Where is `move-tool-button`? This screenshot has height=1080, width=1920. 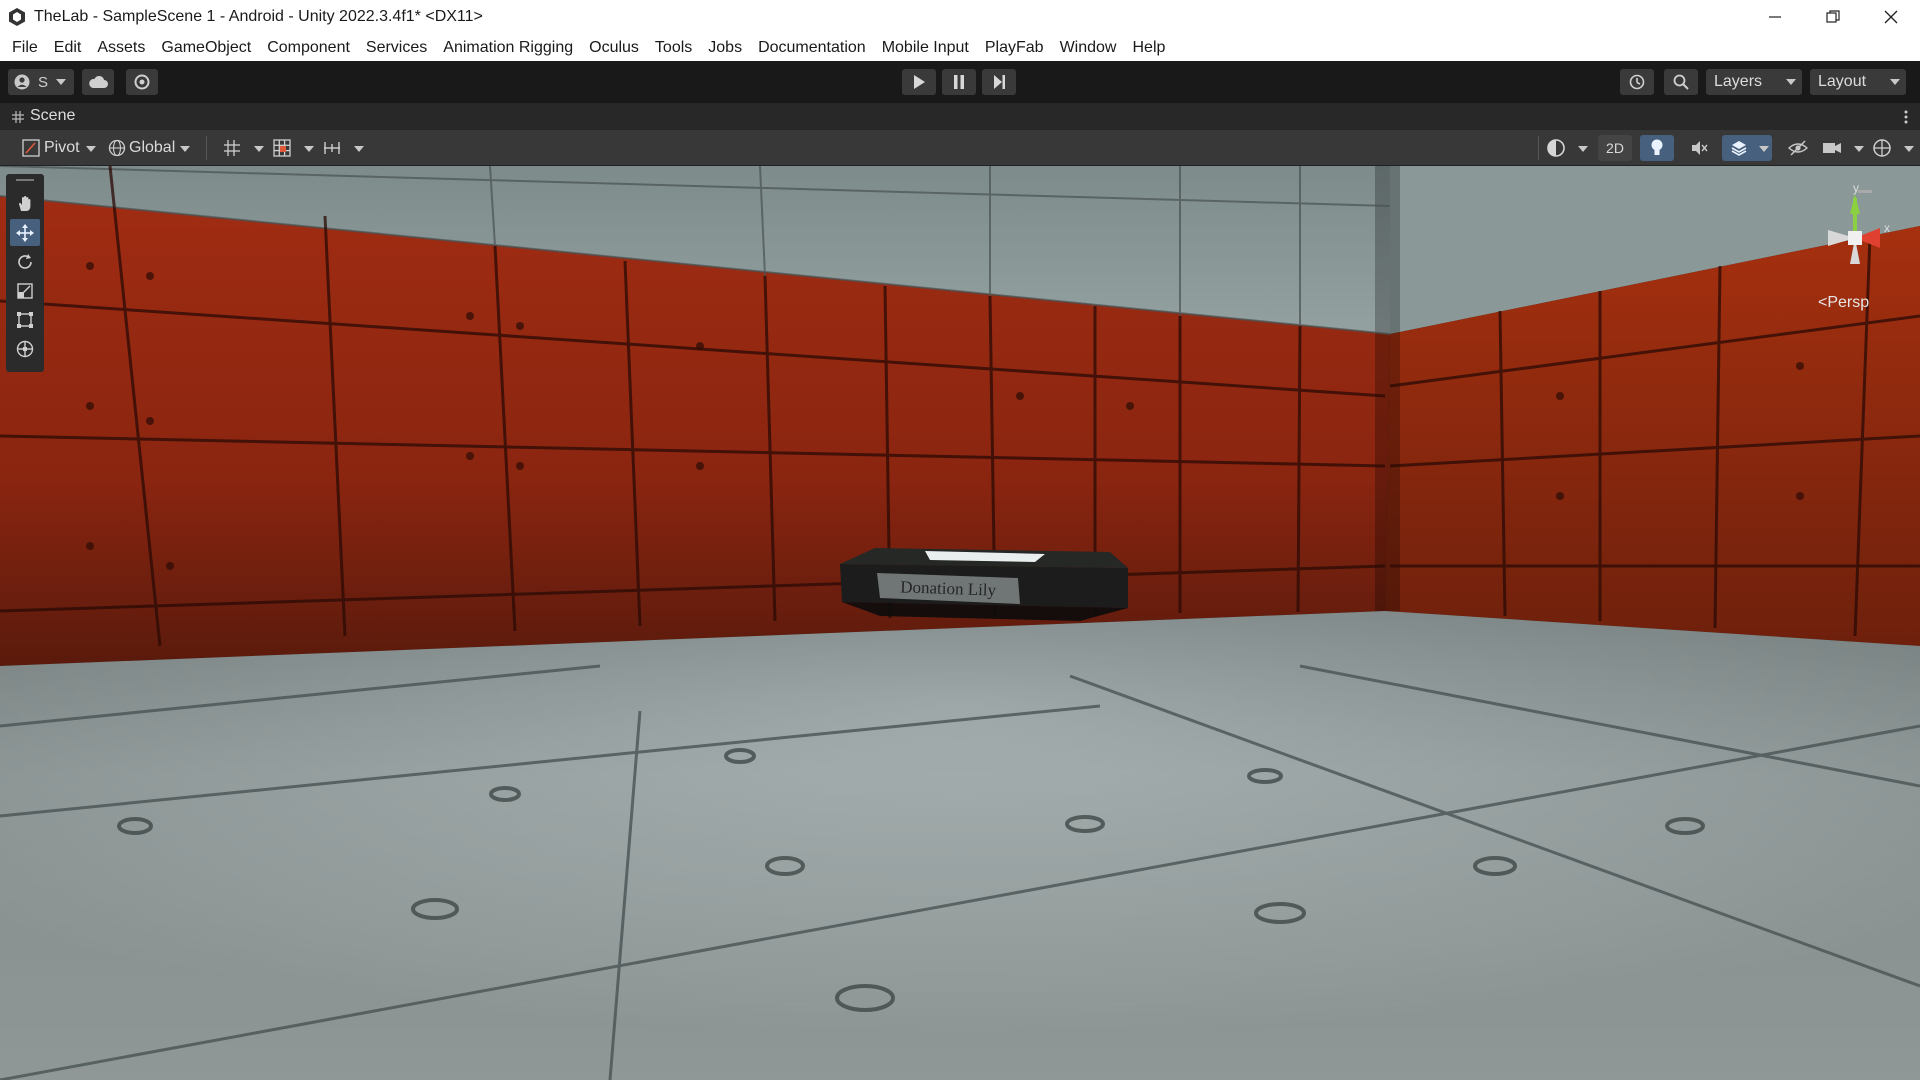 move-tool-button is located at coordinates (25, 232).